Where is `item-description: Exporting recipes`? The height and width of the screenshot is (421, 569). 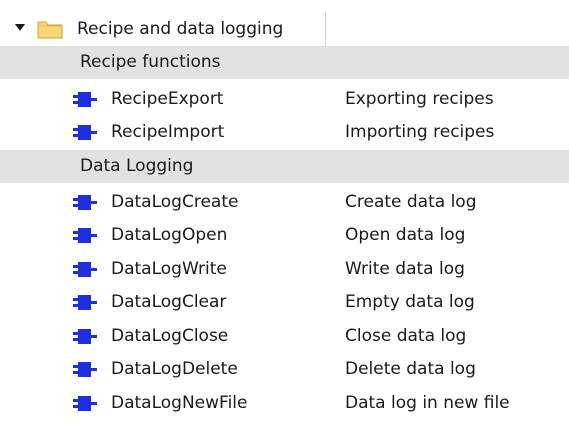
item-description: Exporting recipes is located at coordinates (419, 99).